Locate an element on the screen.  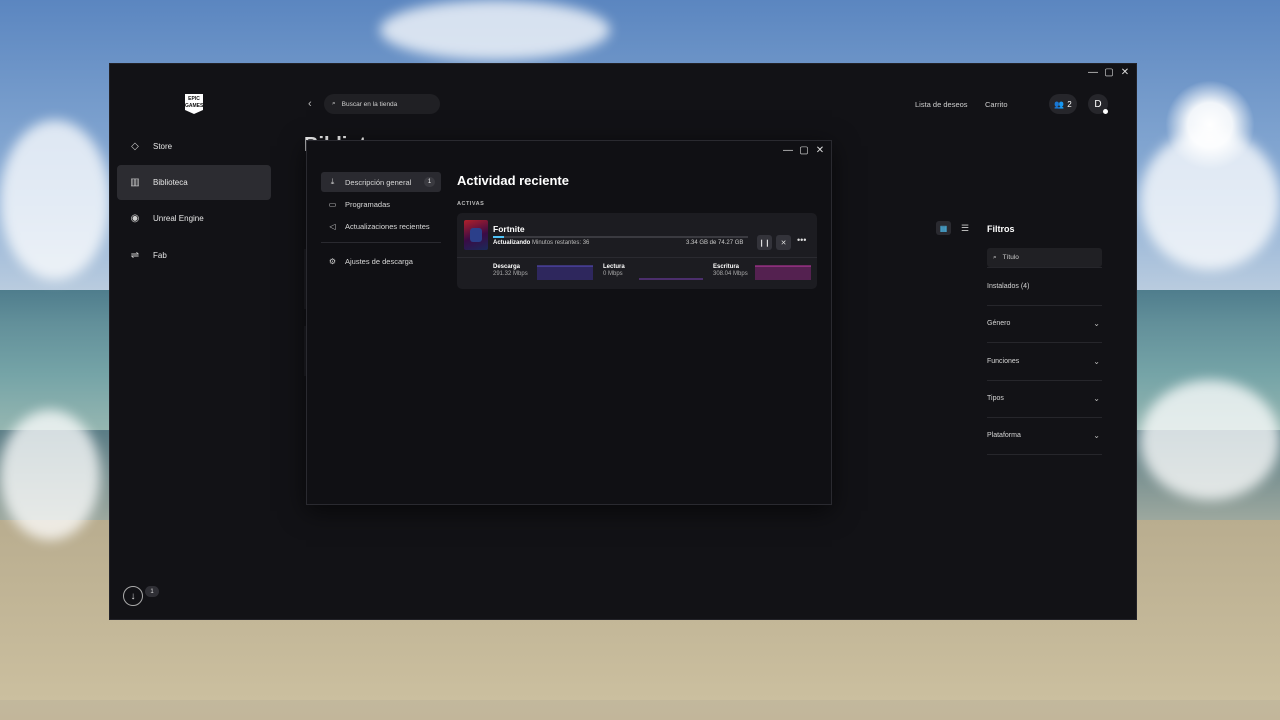
stat-value: 0 Mbps is located at coordinates (613, 274).